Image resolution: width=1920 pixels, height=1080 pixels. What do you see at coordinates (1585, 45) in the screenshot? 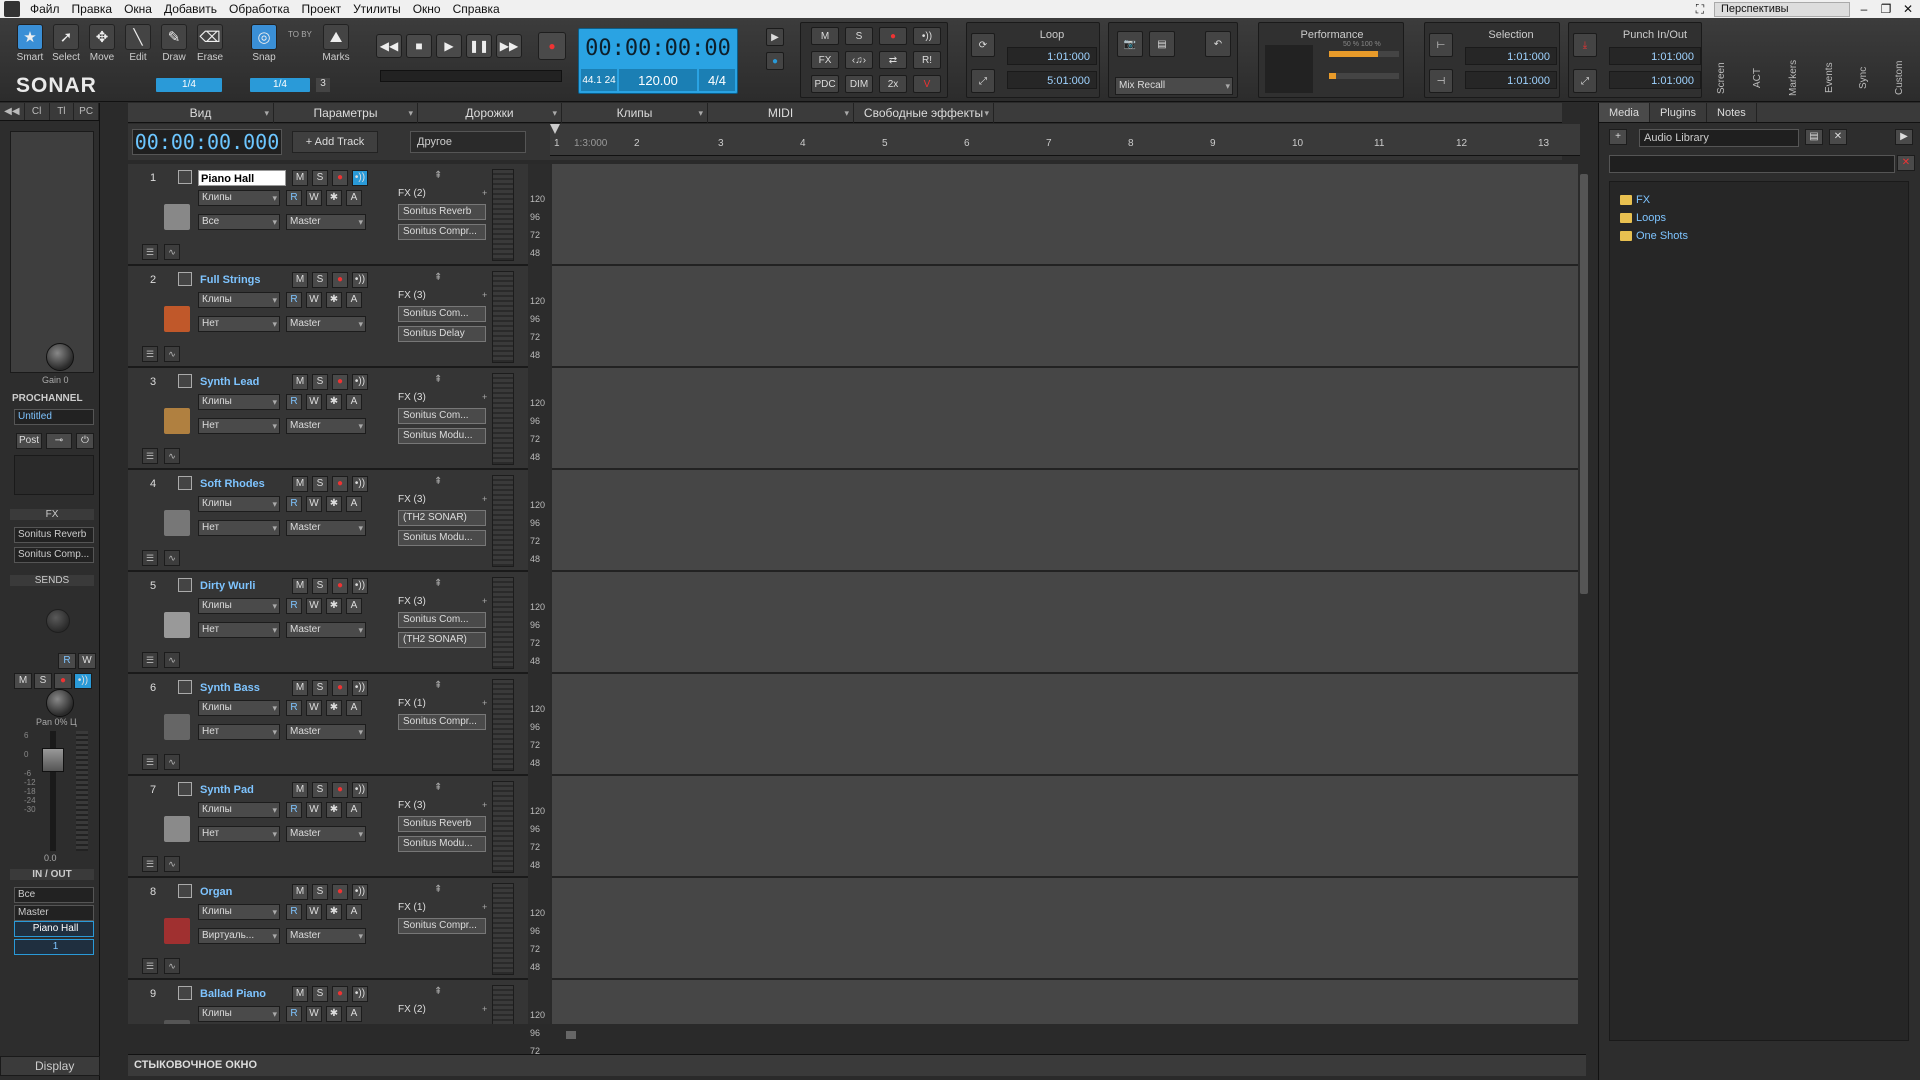
I see `punch-toggle-icon: ⤓` at bounding box center [1585, 45].